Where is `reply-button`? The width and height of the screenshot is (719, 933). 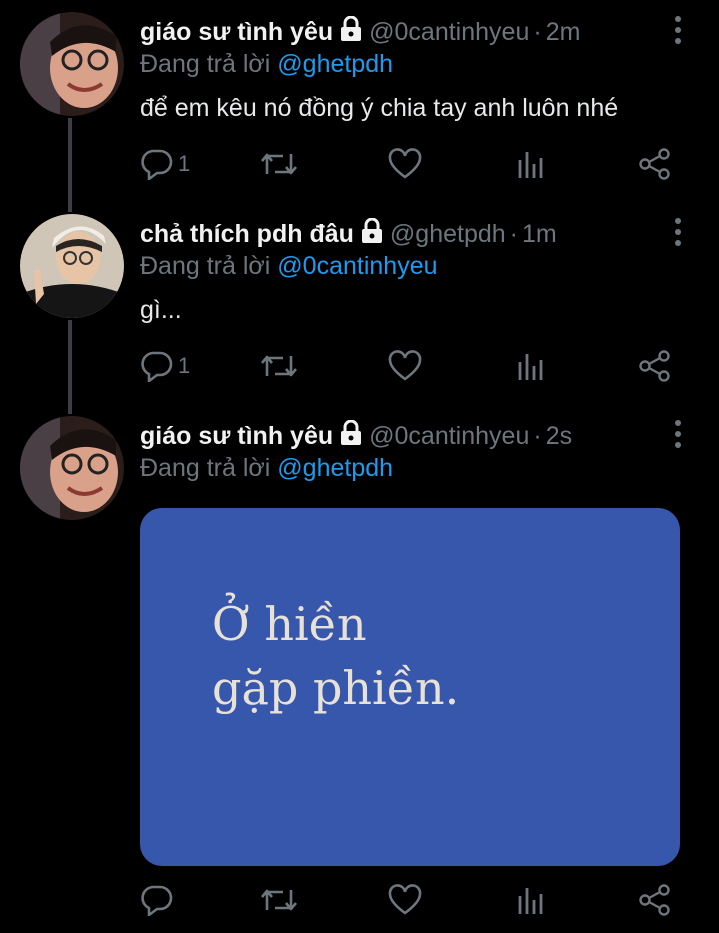 reply-button is located at coordinates (157, 900).